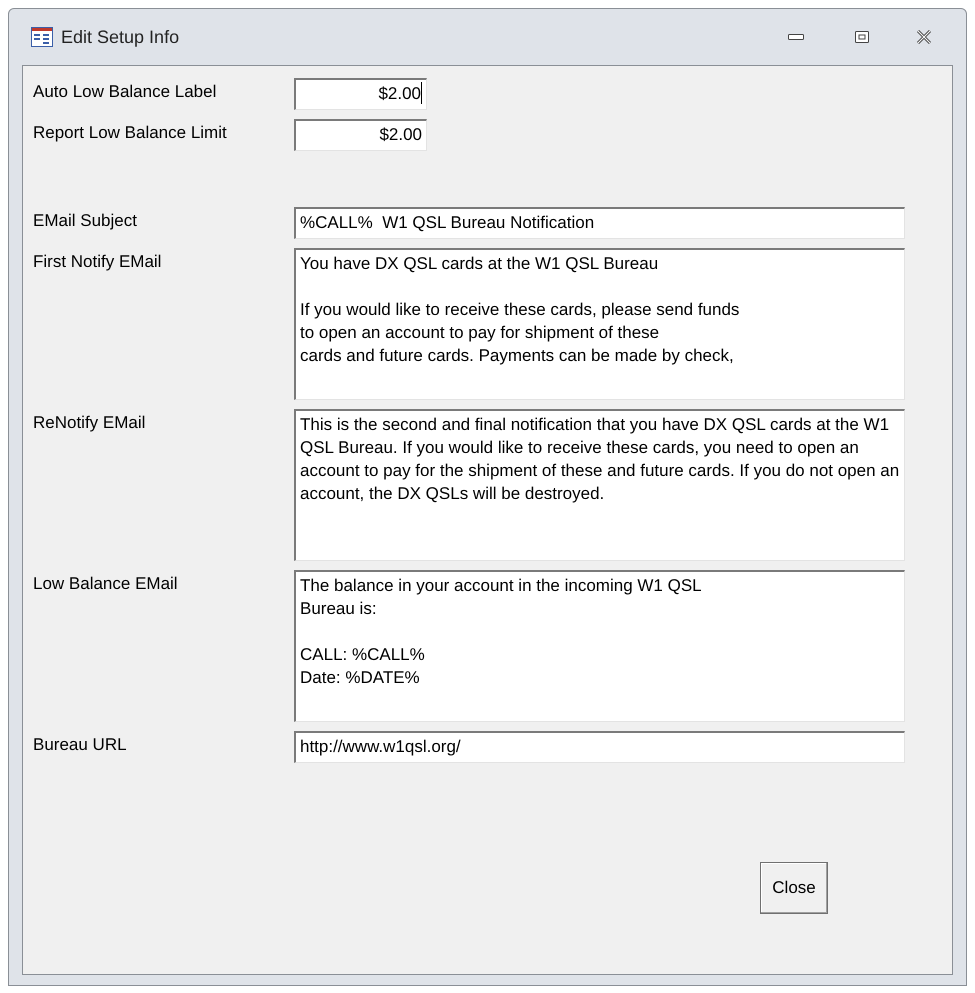 The width and height of the screenshot is (975, 993). I want to click on window-title: Edit Setup Info, so click(120, 37).